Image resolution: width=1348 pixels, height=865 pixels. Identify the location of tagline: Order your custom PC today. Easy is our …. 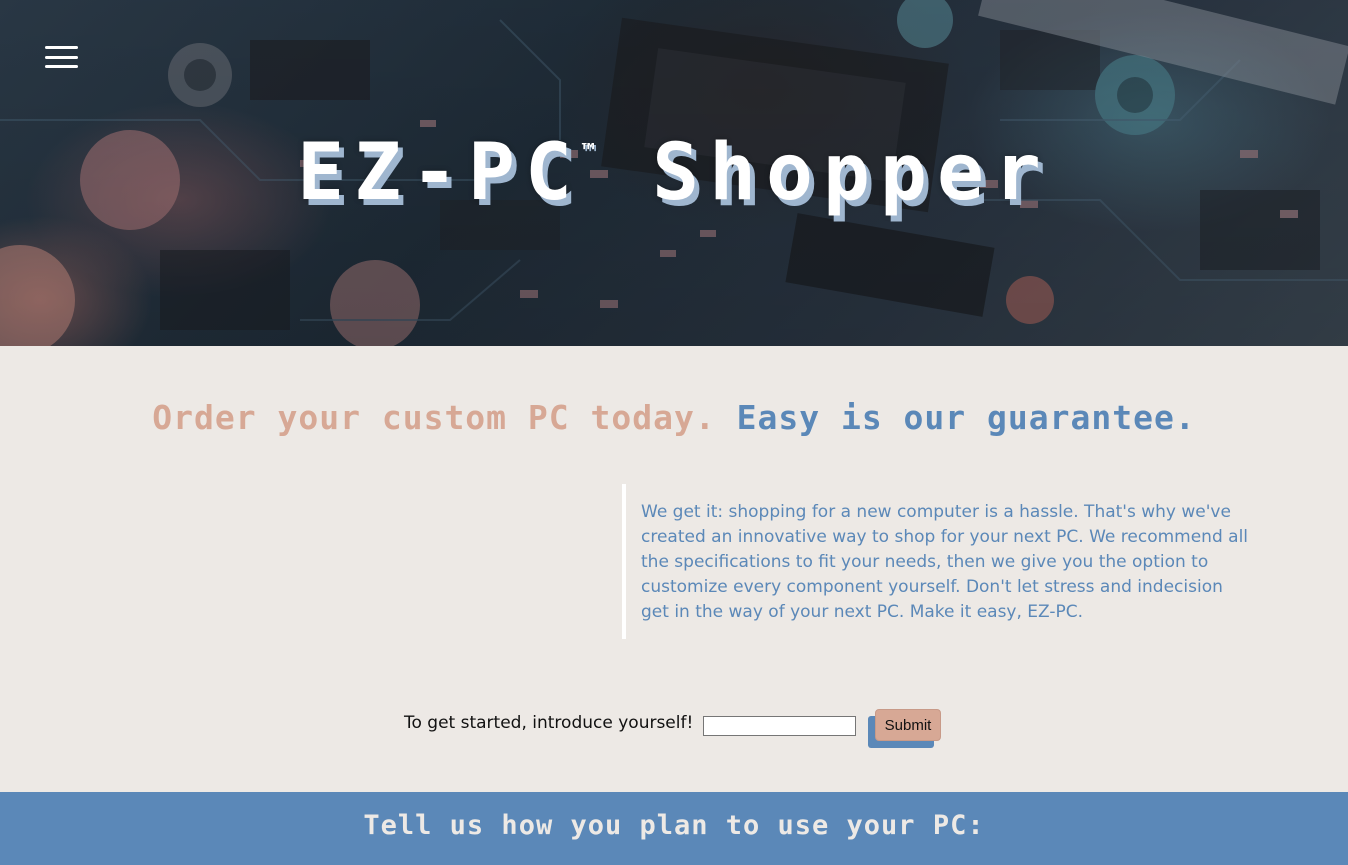
(674, 417).